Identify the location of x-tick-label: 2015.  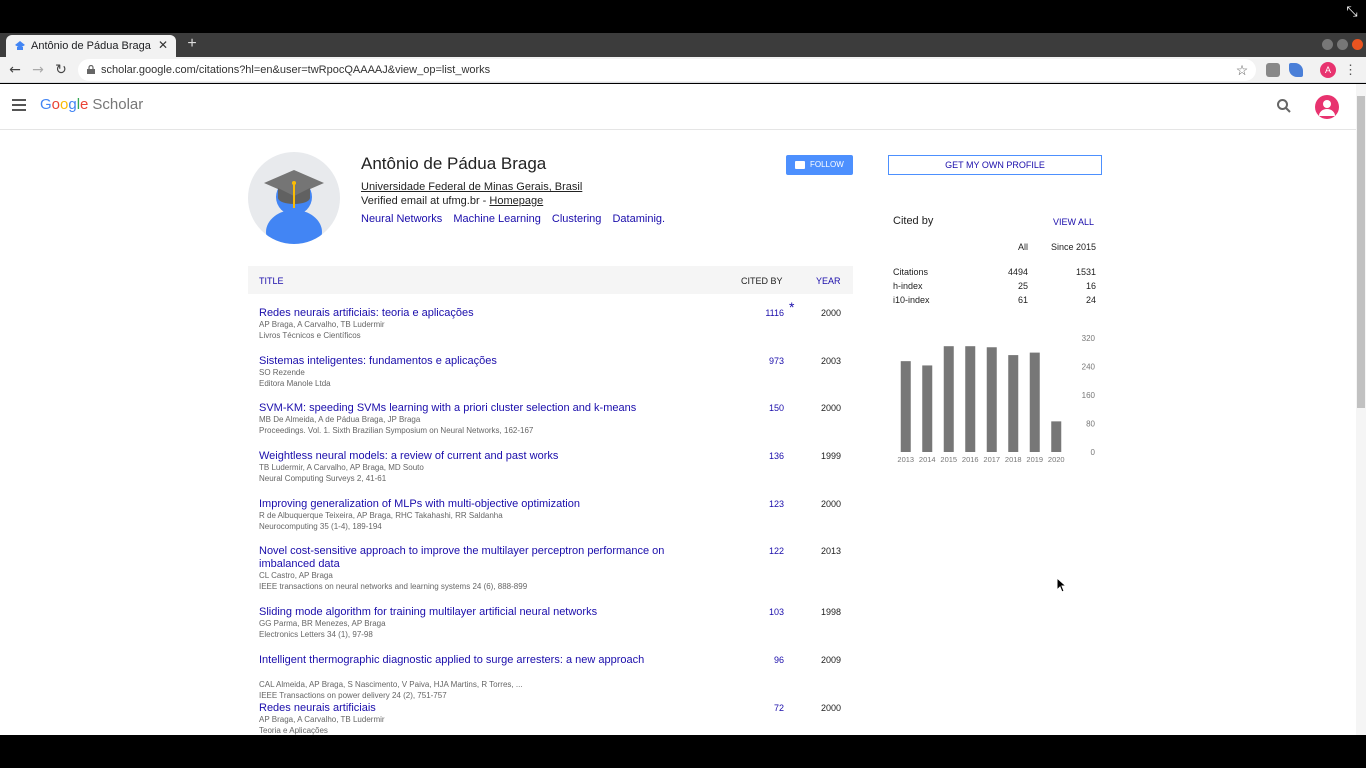
(948, 459).